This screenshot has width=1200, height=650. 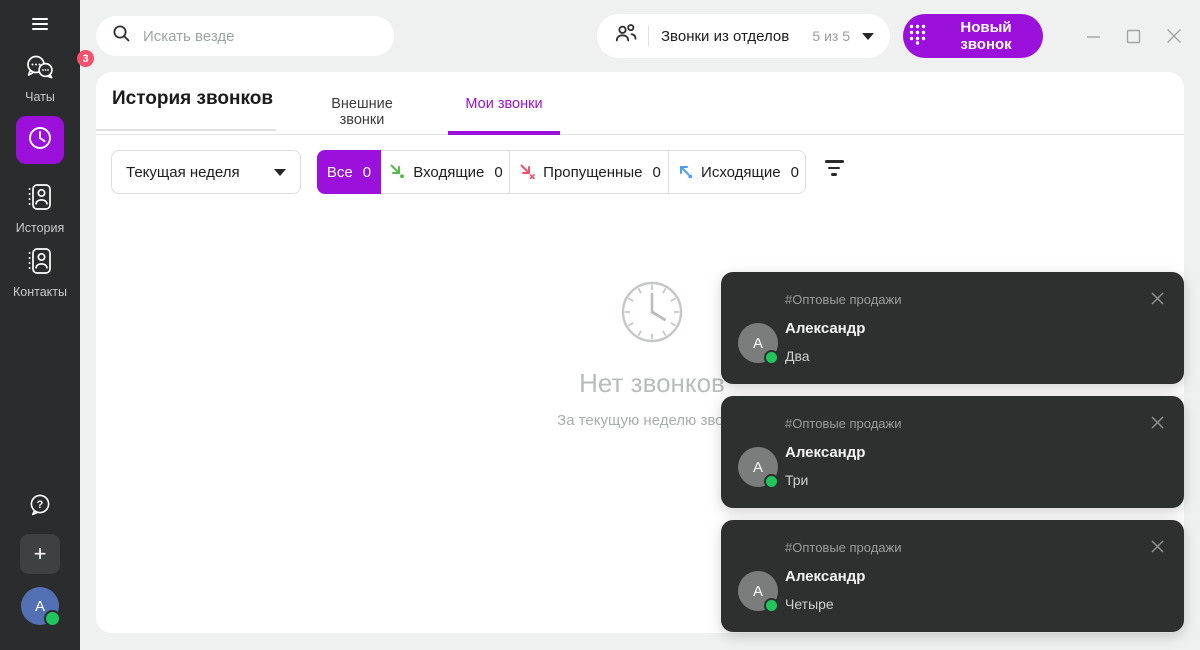 What do you see at coordinates (40, 228) in the screenshot?
I see `sidebar-item-label: История` at bounding box center [40, 228].